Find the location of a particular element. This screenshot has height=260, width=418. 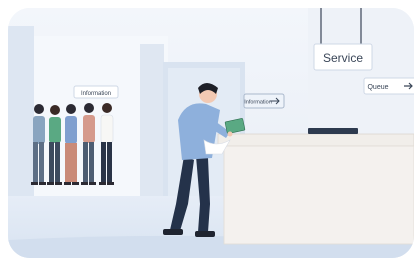

queue-sign: Queue is located at coordinates (388, 86).